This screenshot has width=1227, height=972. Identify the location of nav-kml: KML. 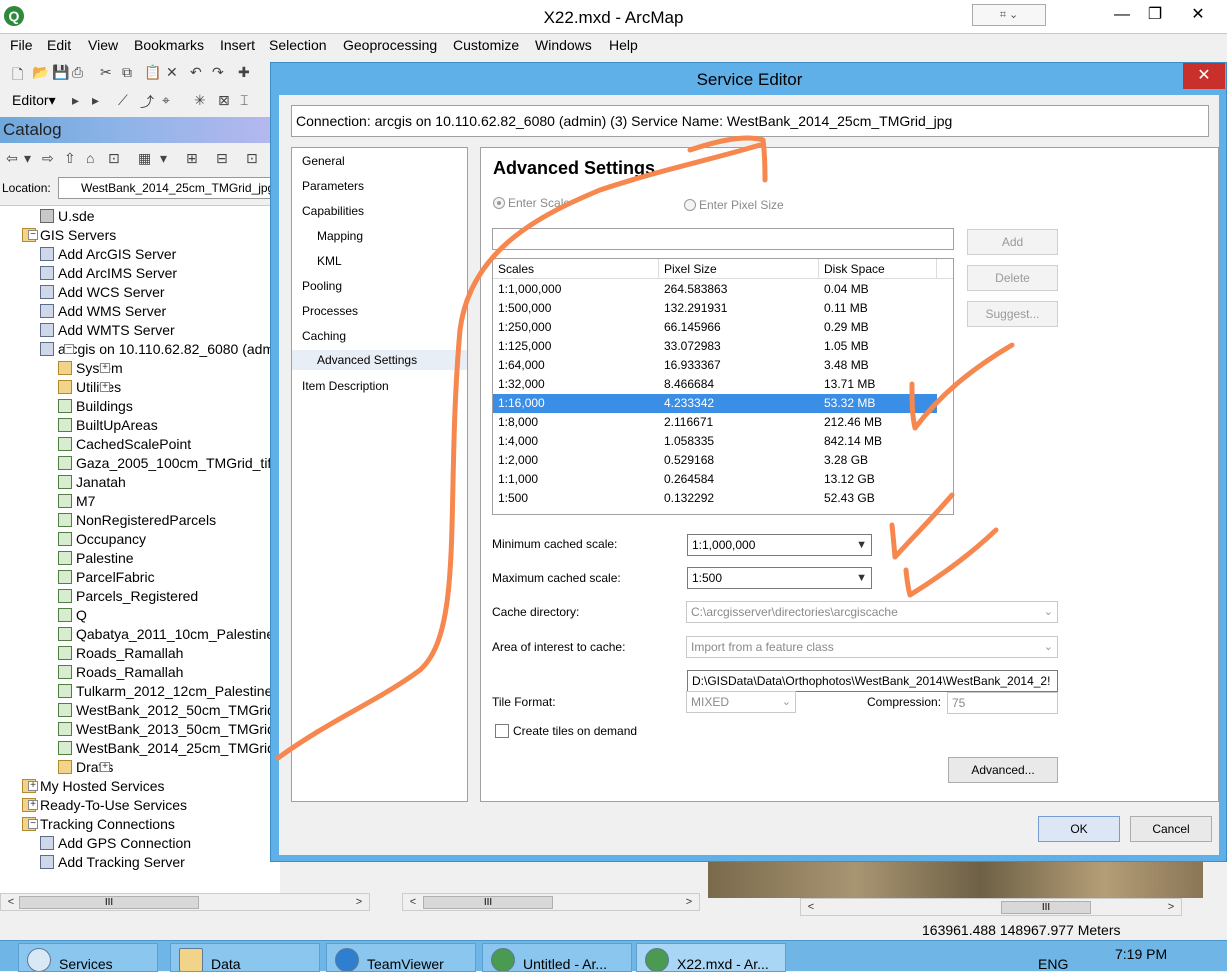
(329, 261).